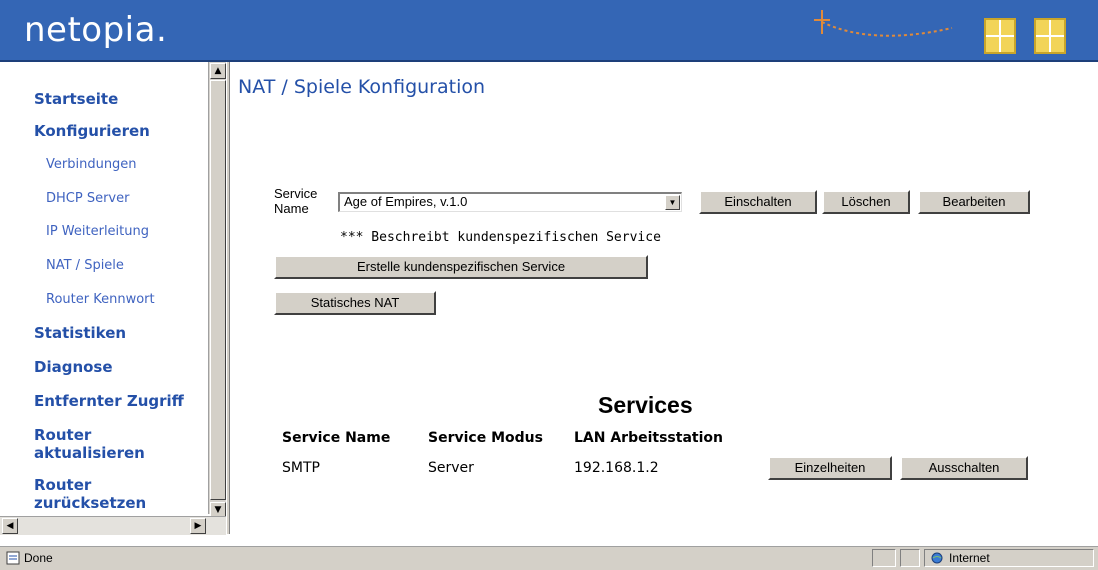 Image resolution: width=1098 pixels, height=570 pixels. Describe the element at coordinates (451, 468) in the screenshot. I see `service-mode-cell: Server` at that location.